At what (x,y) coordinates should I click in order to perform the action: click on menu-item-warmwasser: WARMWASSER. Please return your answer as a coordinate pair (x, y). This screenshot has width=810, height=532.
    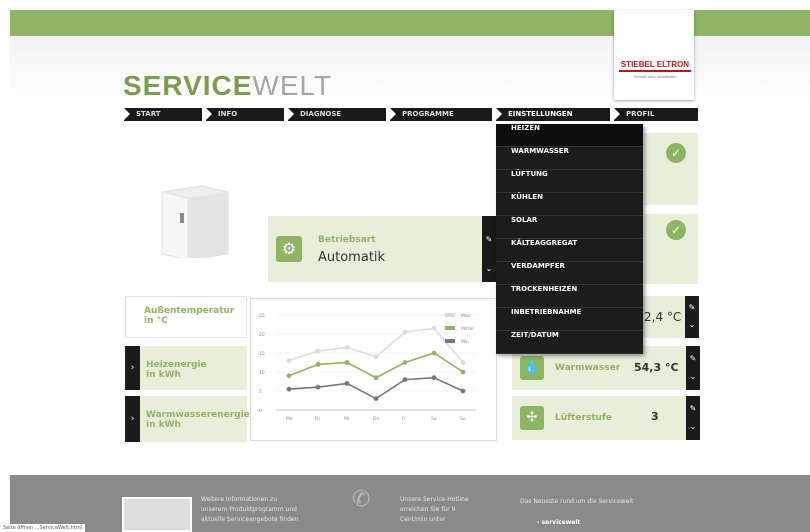
    Looking at the image, I should click on (569, 158).